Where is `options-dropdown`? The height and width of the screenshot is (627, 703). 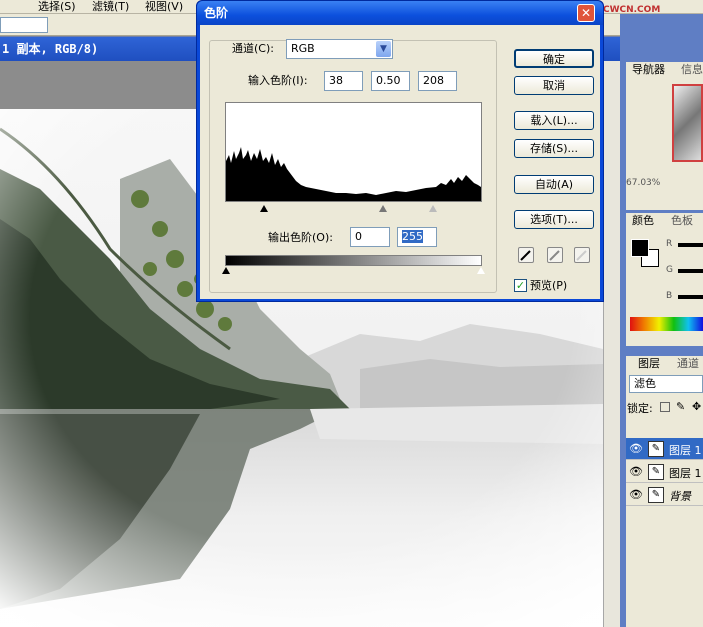
options-dropdown is located at coordinates (24, 25).